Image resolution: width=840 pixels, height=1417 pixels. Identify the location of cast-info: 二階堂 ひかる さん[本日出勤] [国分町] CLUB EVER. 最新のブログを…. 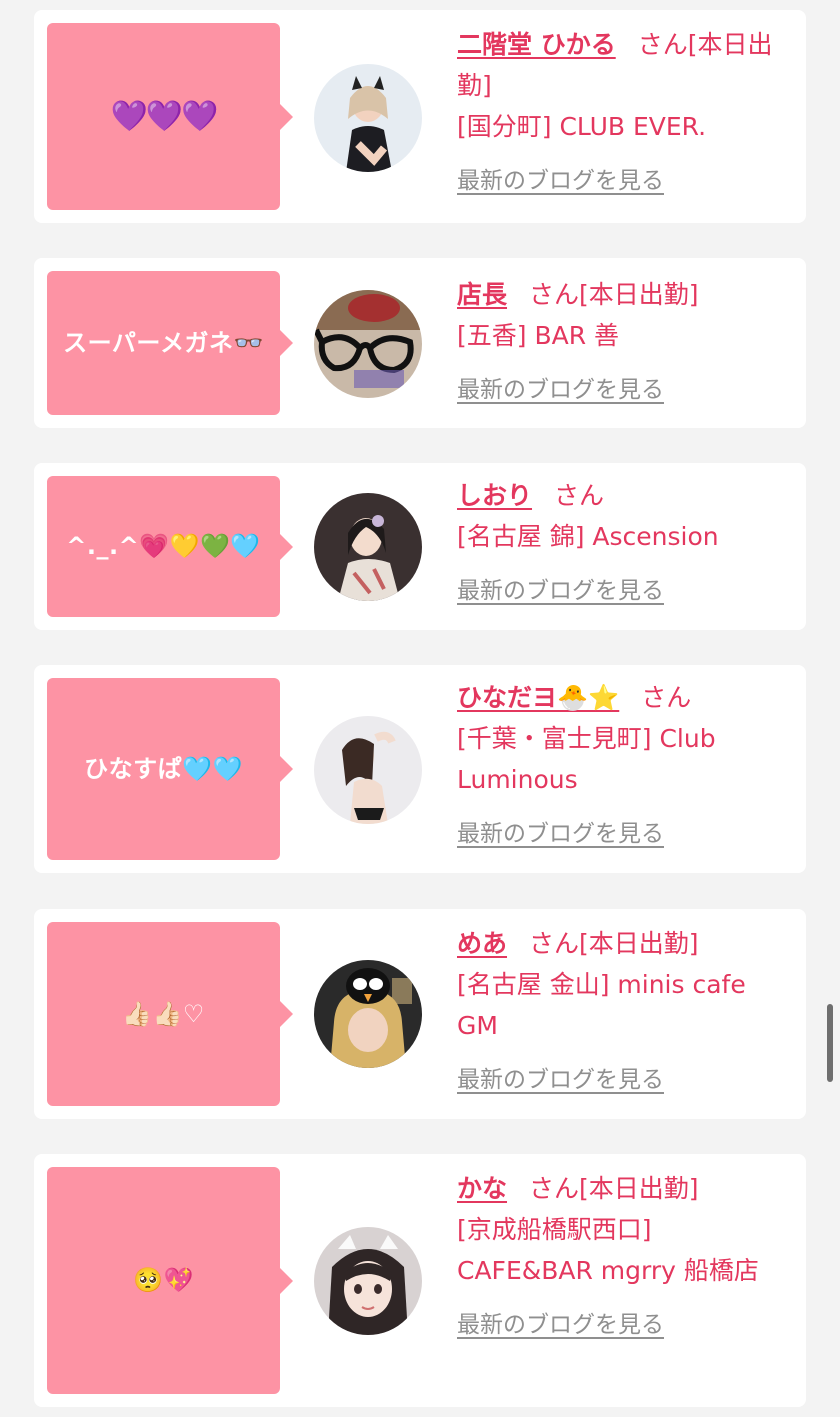
(622, 113).